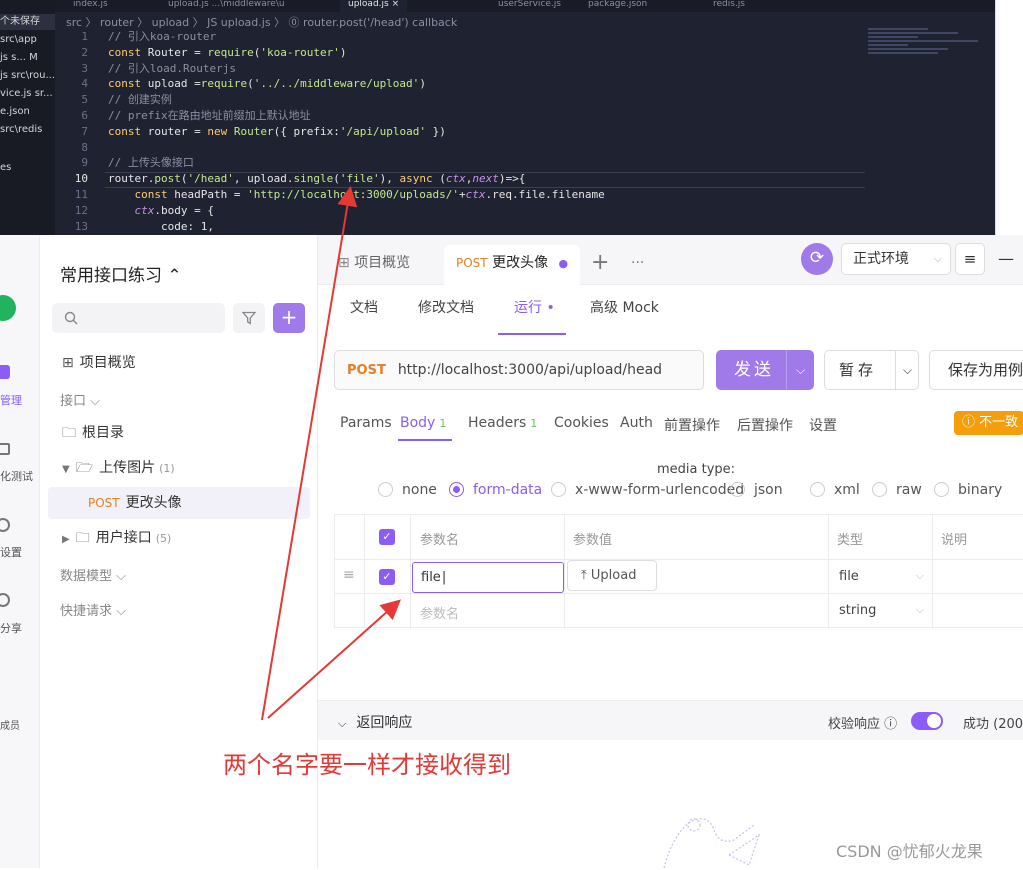  Describe the element at coordinates (993, 722) in the screenshot. I see `success-status: 成功 (200)` at that location.